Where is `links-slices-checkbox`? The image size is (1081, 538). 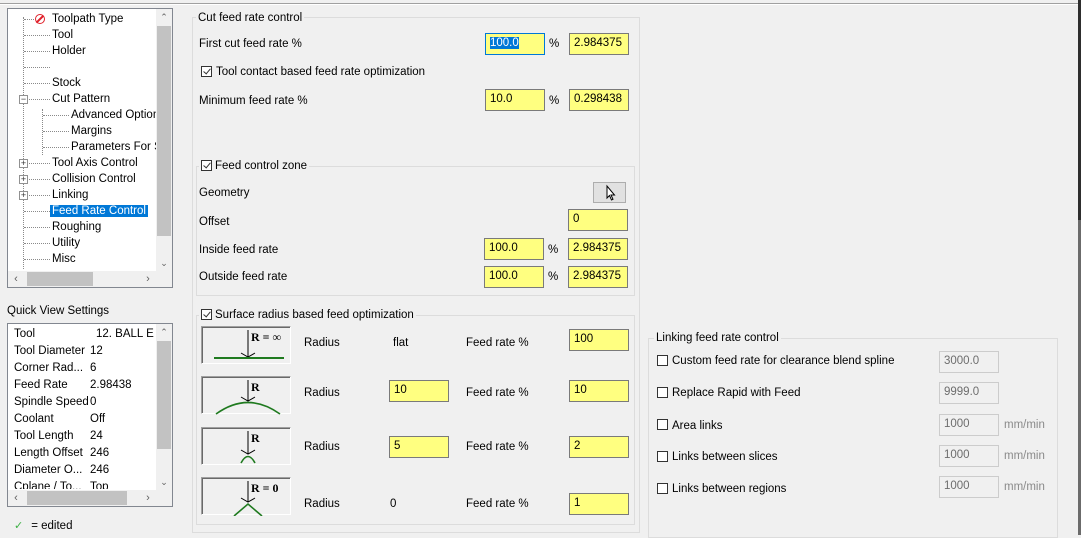
links-slices-checkbox is located at coordinates (662, 456).